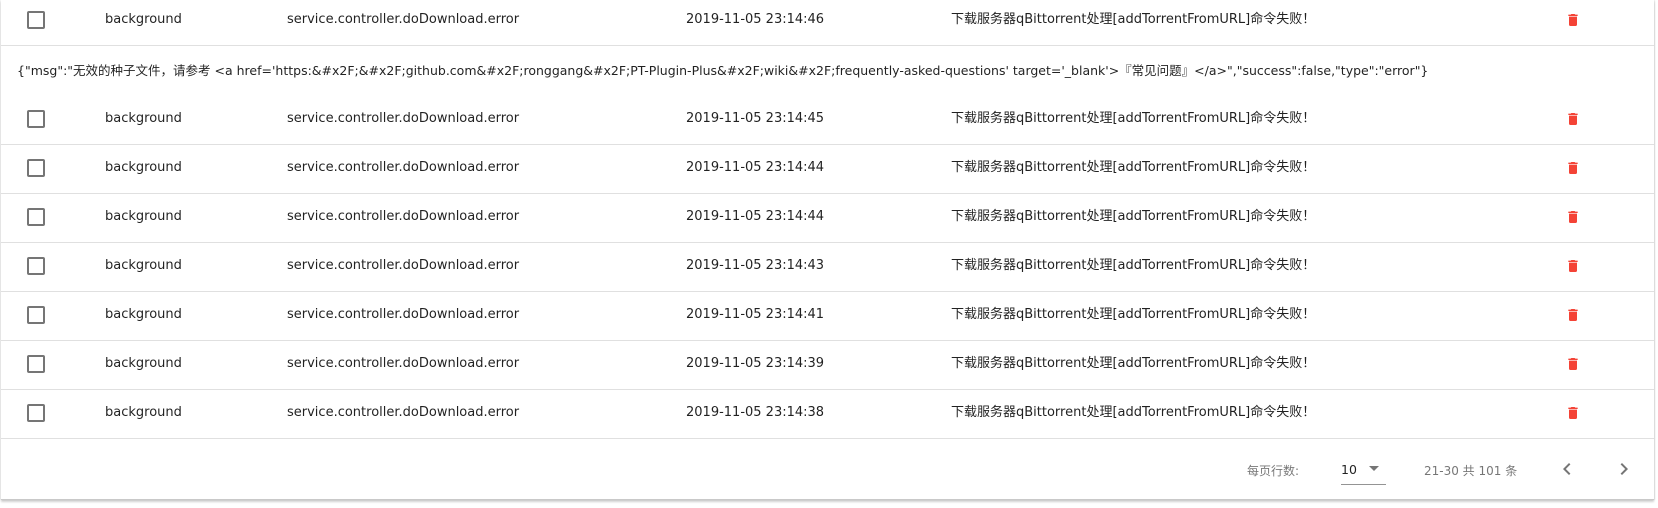 Image resolution: width=1658 pixels, height=508 pixels. Describe the element at coordinates (1567, 469) in the screenshot. I see `chevron-left-icon` at that location.